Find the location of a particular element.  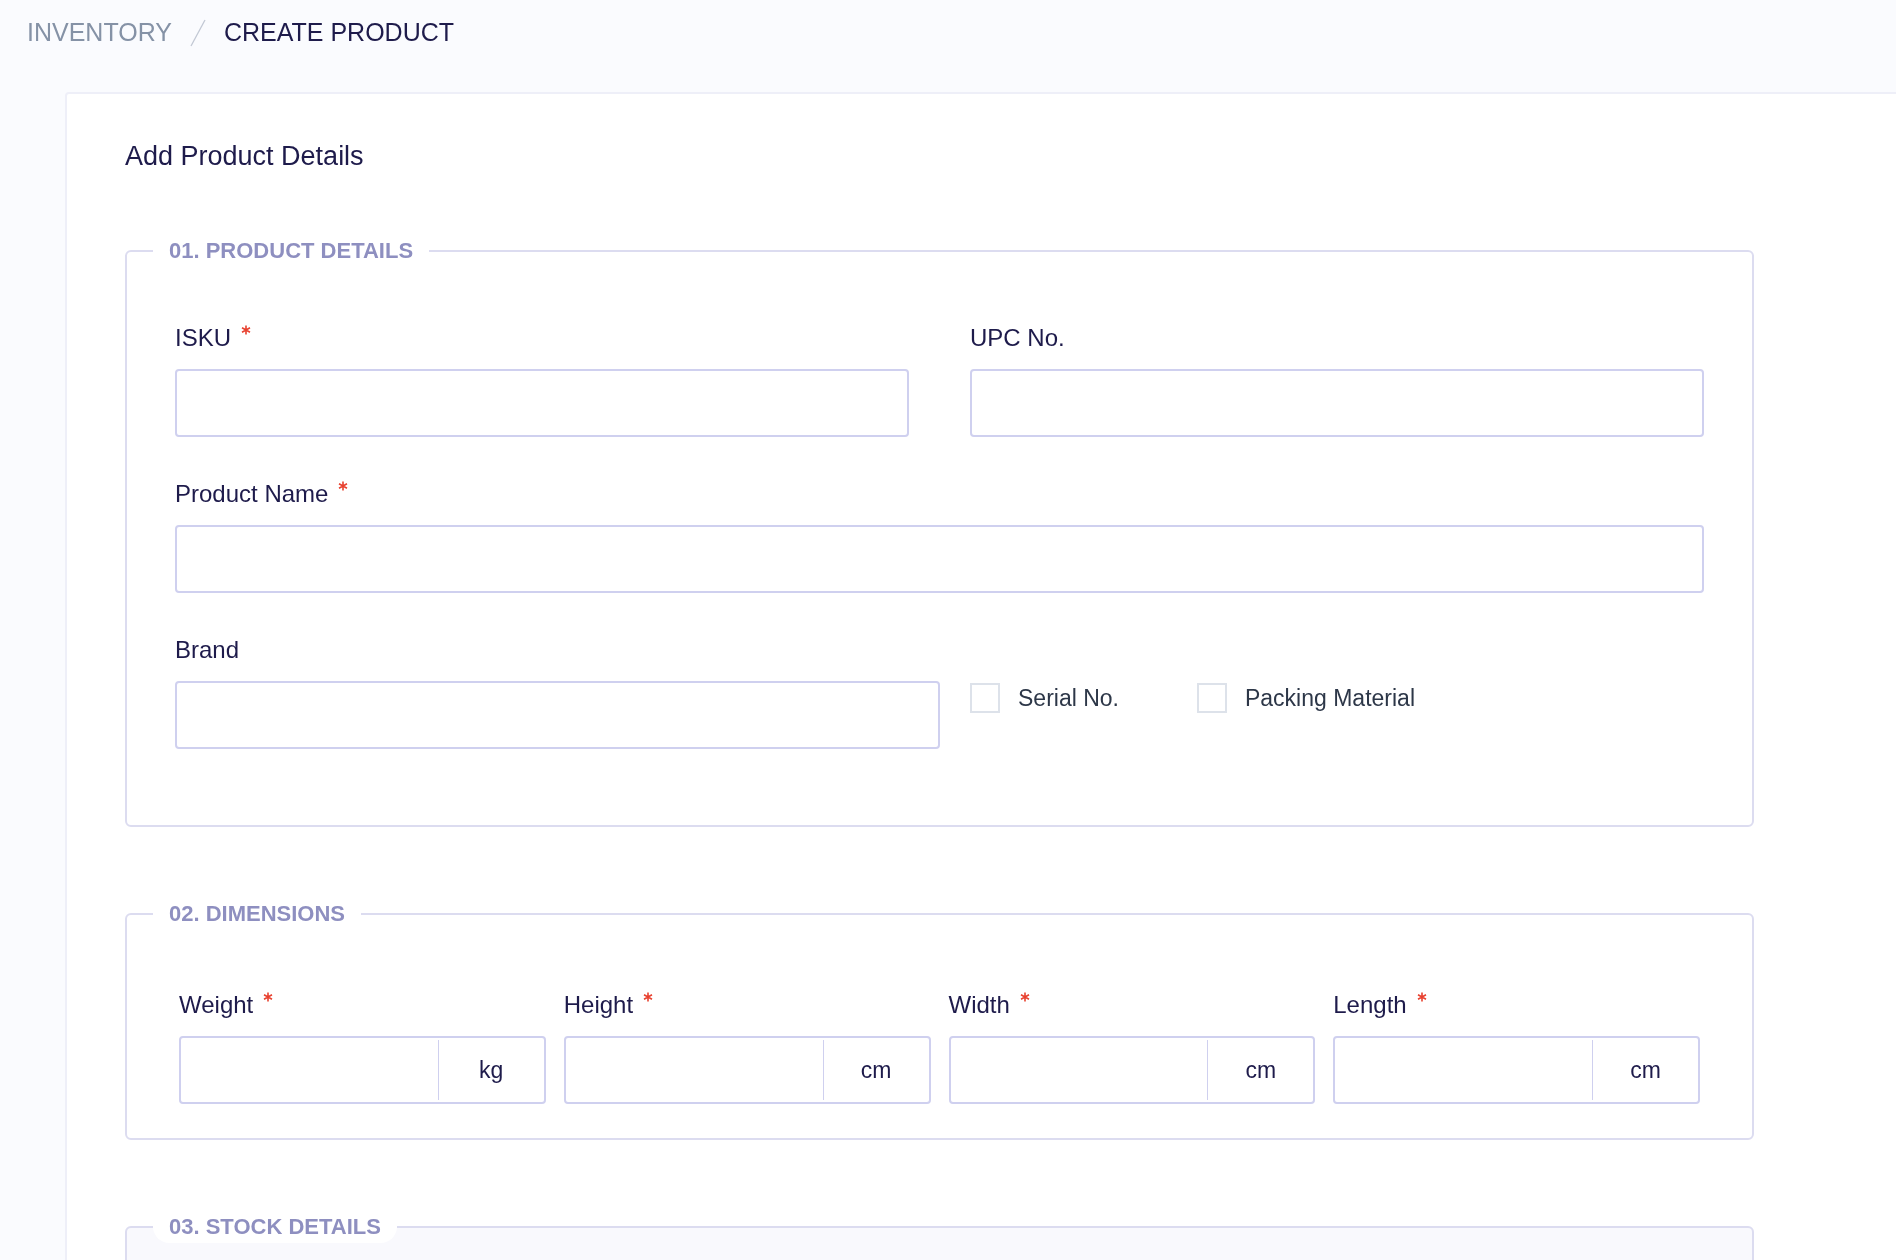

field-label: UPC No. is located at coordinates (1017, 338).